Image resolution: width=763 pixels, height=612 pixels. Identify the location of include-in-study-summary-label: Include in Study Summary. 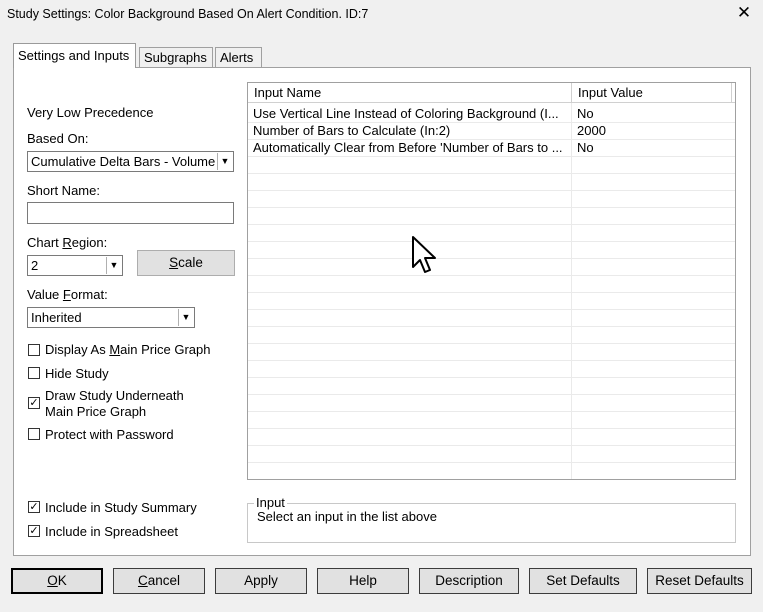
(121, 507).